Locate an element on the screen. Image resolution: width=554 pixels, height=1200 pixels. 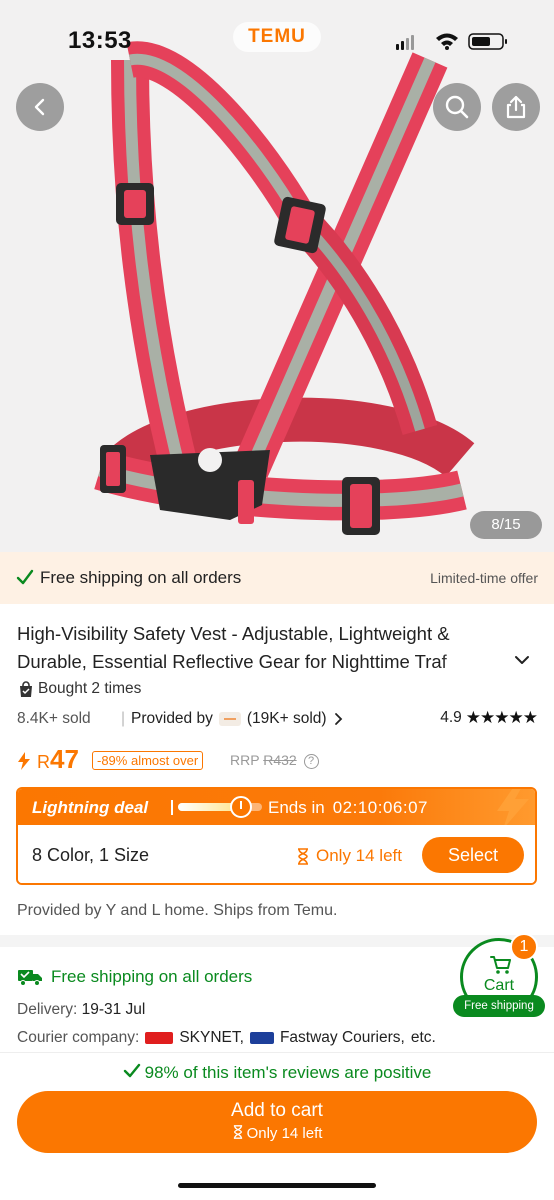
share-button is located at coordinates (516, 107).